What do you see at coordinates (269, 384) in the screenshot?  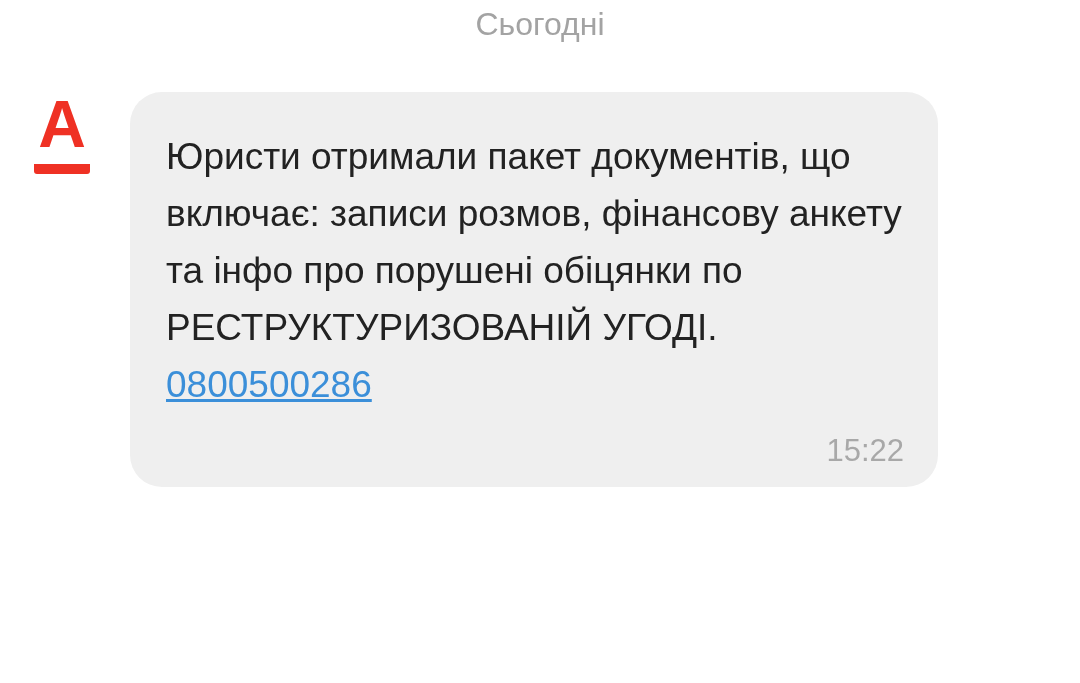 I see `phone-link: 0800500286` at bounding box center [269, 384].